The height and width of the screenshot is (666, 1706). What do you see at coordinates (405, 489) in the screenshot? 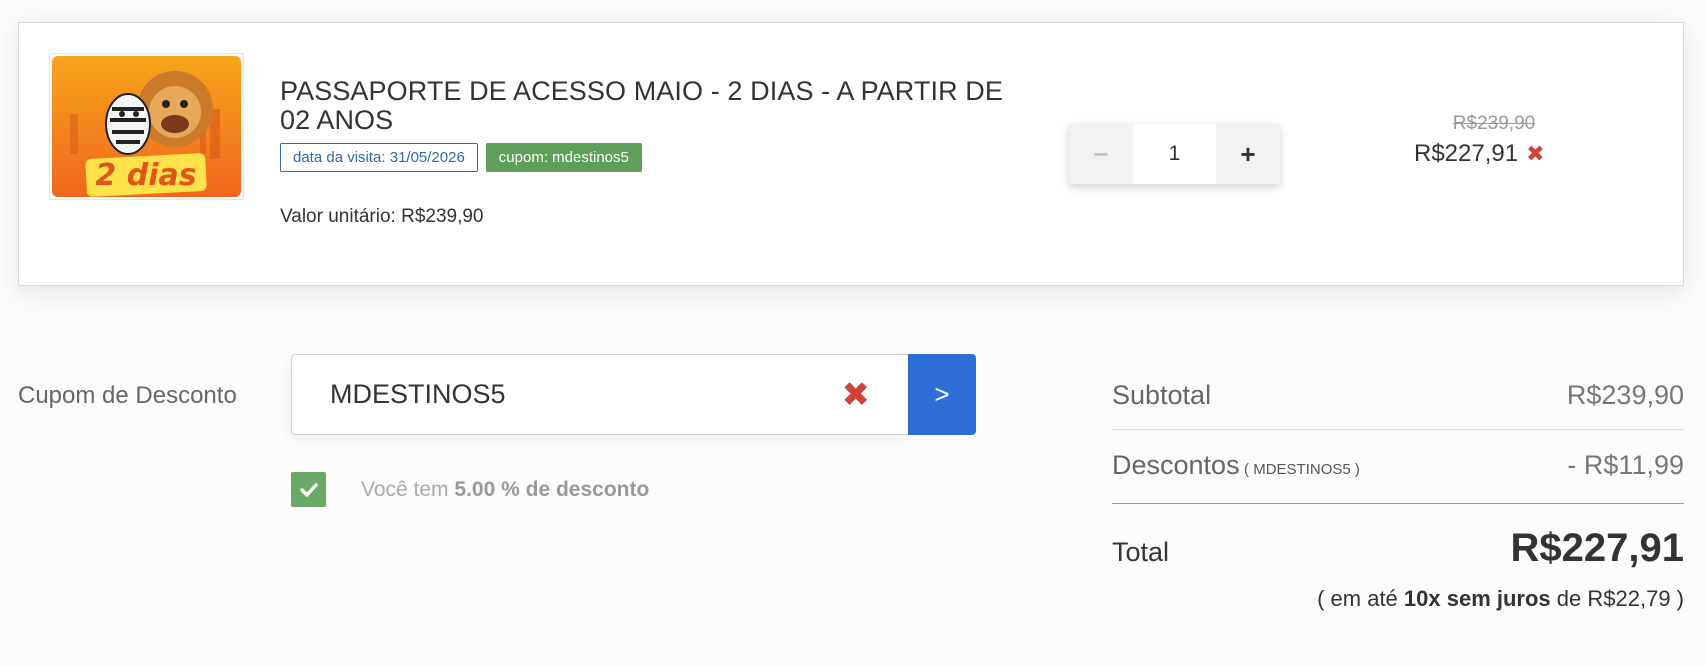
I see `discount-message-prefix: Você tem` at bounding box center [405, 489].